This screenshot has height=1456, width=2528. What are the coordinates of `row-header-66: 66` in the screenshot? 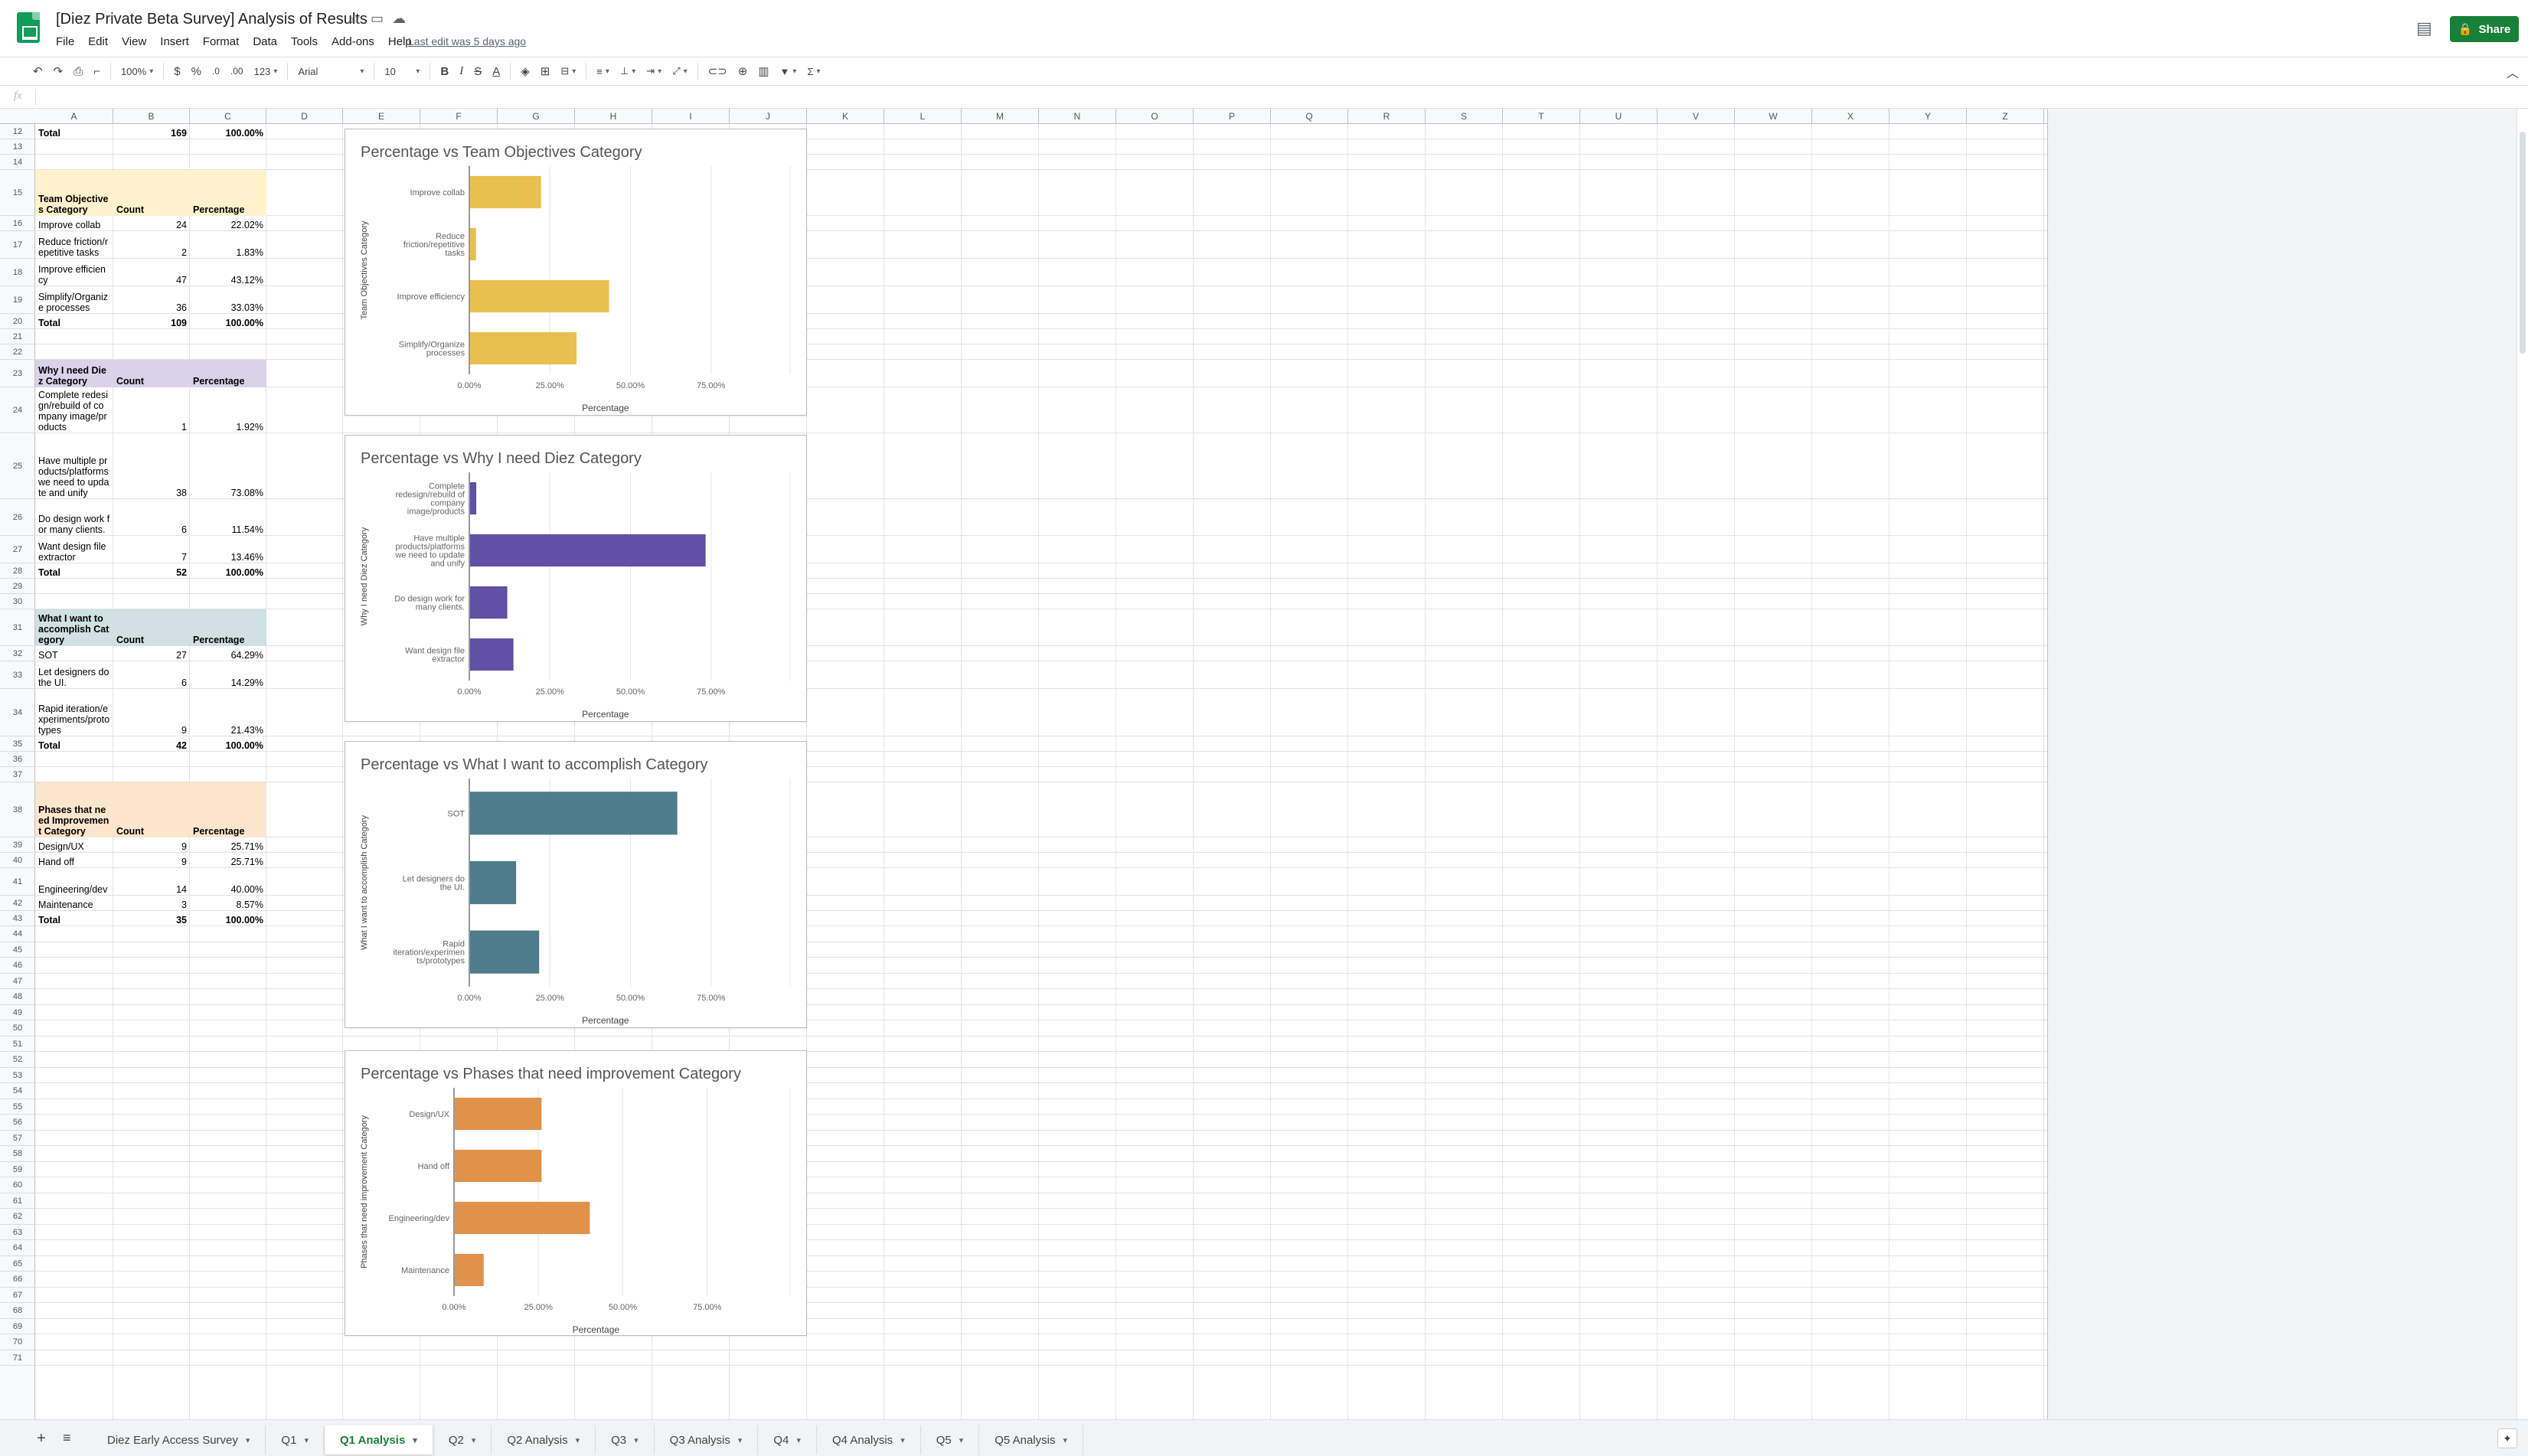 It's located at (17, 1280).